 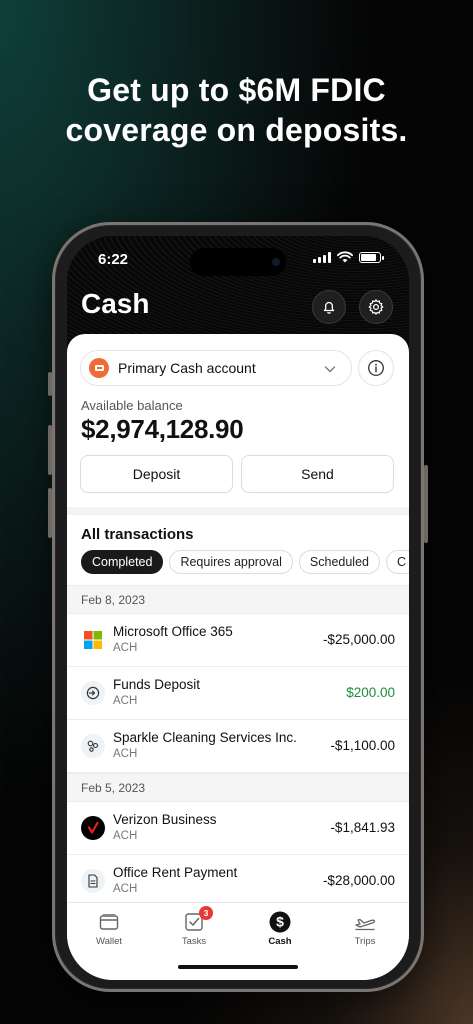 What do you see at coordinates (280, 941) in the screenshot?
I see `tab-label: Cash` at bounding box center [280, 941].